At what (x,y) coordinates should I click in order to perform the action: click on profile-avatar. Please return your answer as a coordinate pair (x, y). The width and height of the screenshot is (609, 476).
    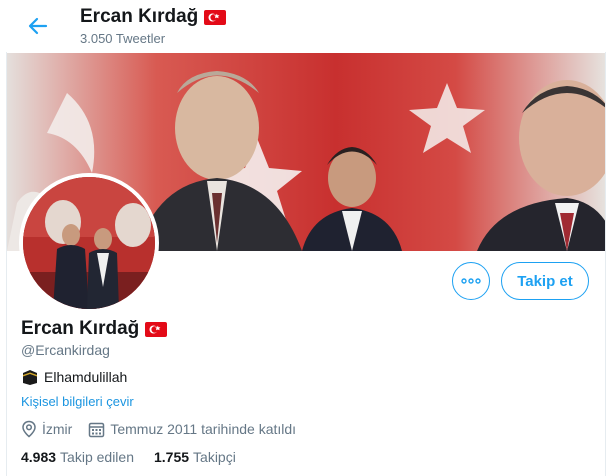
    Looking at the image, I should click on (89, 243).